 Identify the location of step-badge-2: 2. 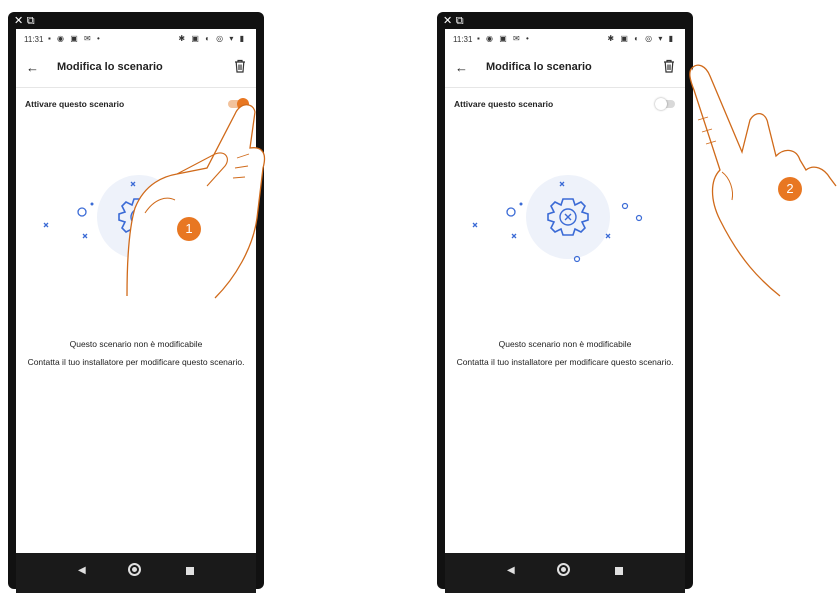
(790, 189).